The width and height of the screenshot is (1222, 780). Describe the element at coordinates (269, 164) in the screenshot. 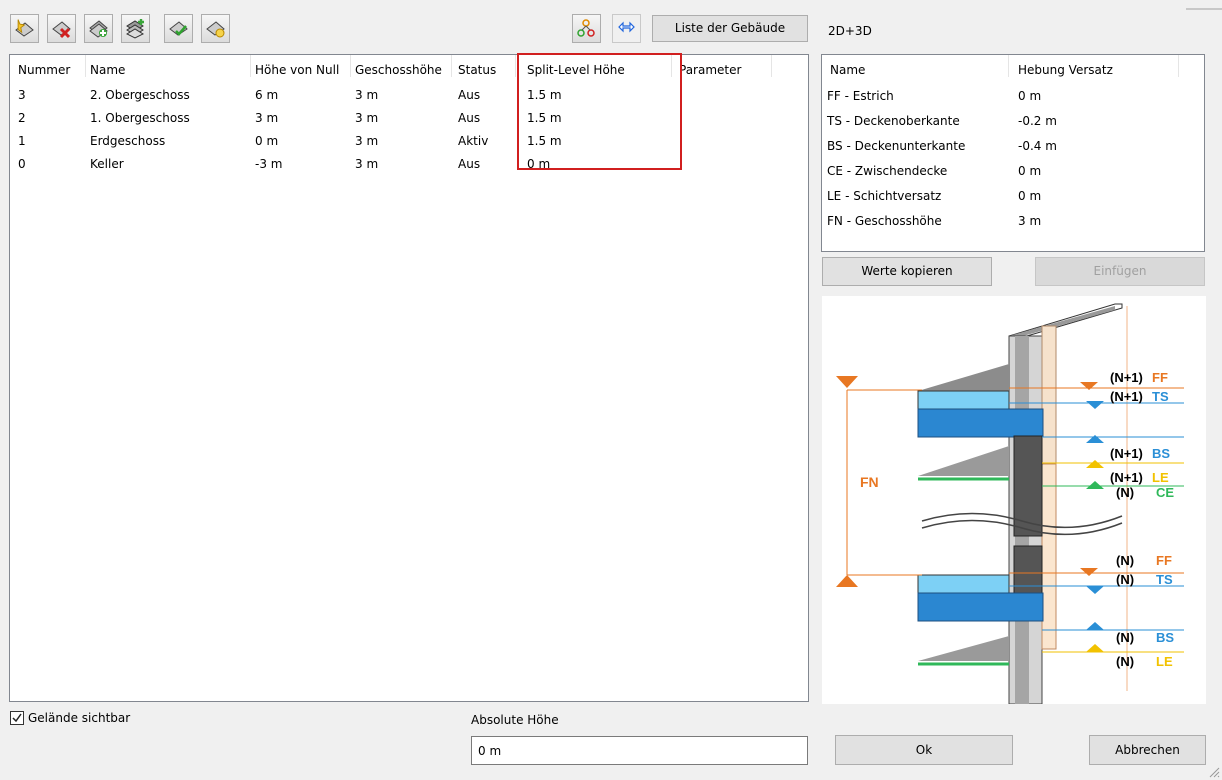

I see `row-height-from-zero: -3 m` at that location.